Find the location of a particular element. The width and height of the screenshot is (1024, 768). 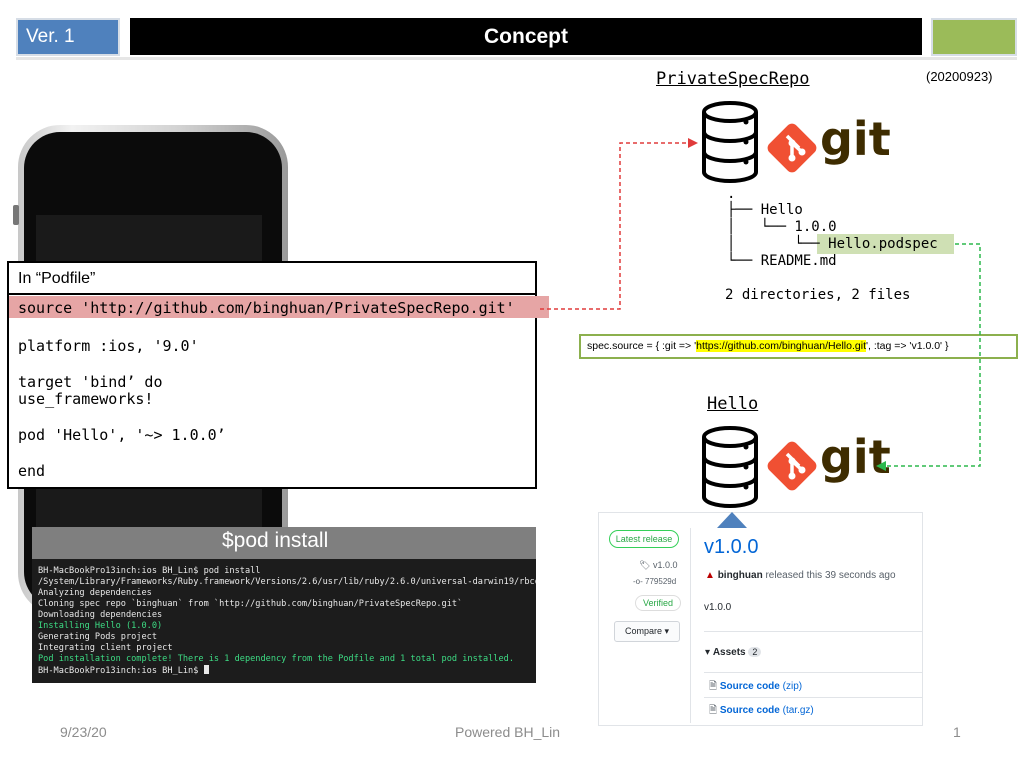

verified-badge: Verified is located at coordinates (658, 603).